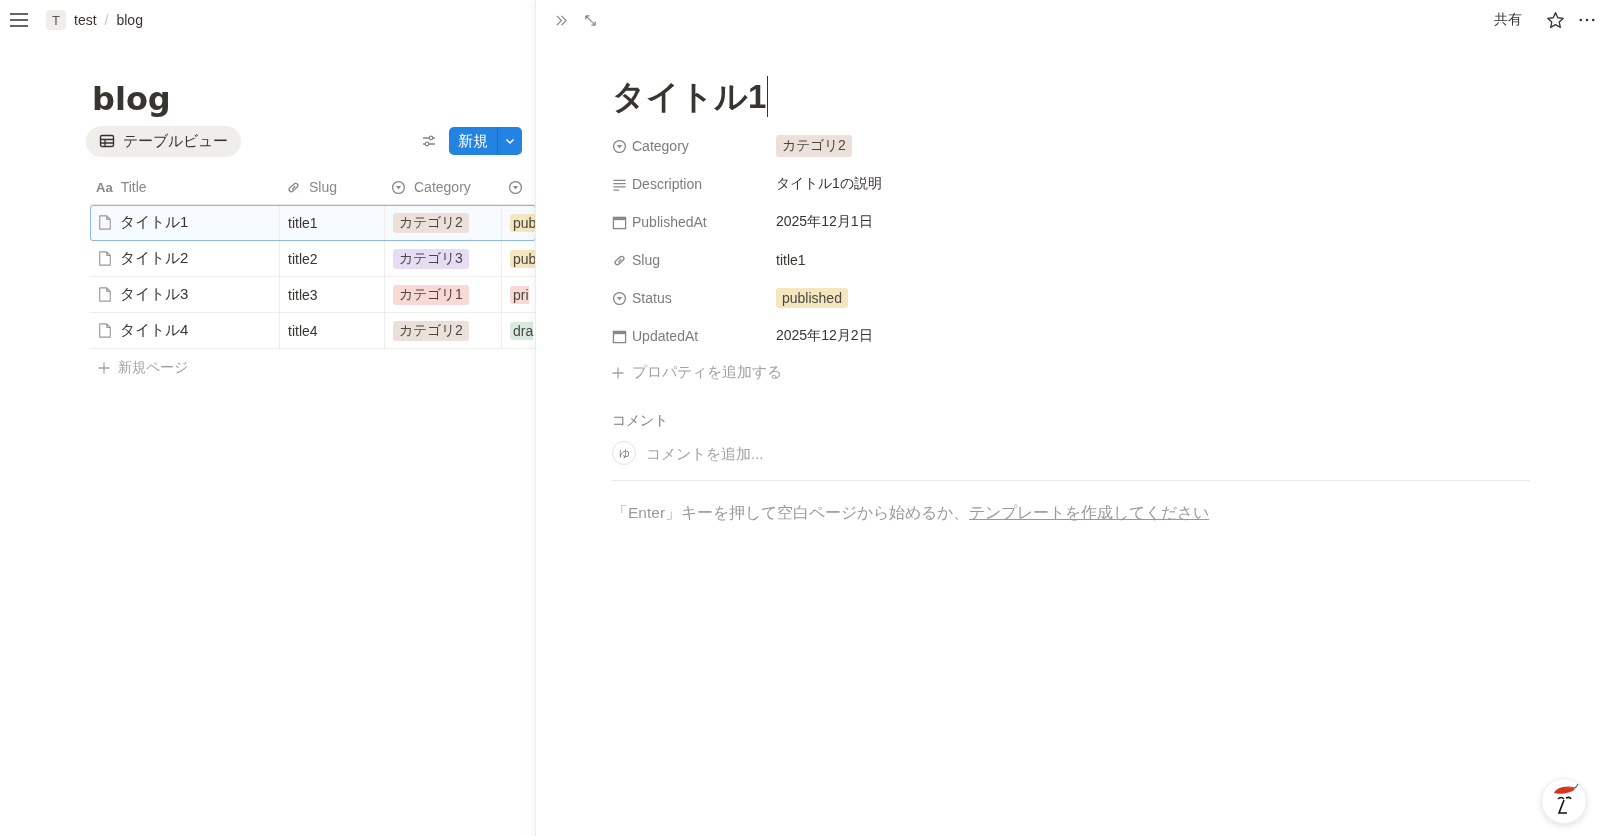 This screenshot has width=1607, height=836. I want to click on category-tag: カテゴリ1, so click(431, 294).